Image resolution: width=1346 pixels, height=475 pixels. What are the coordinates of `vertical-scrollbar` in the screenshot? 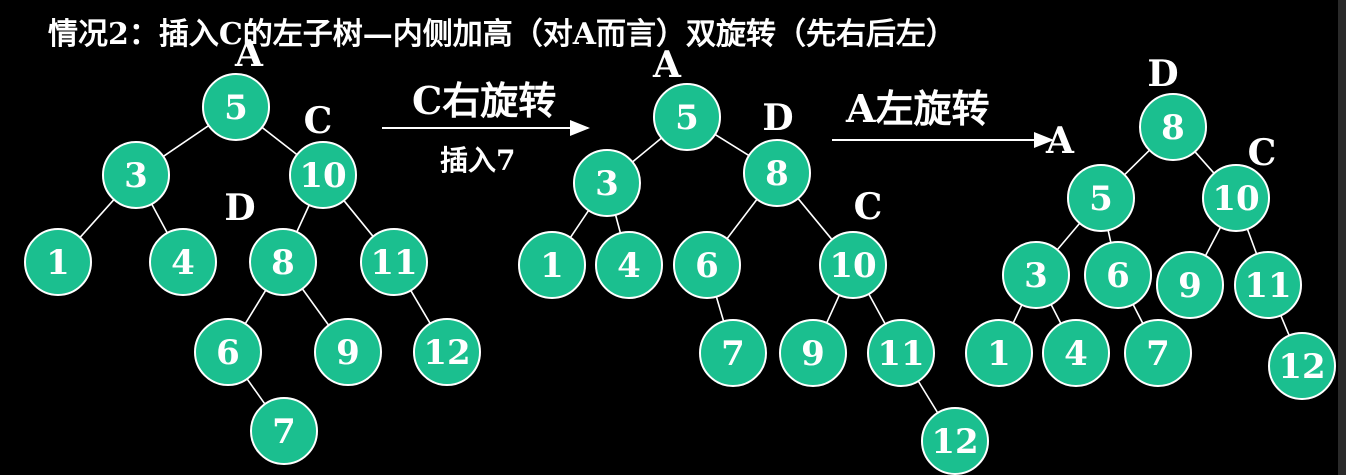 It's located at (1342, 237).